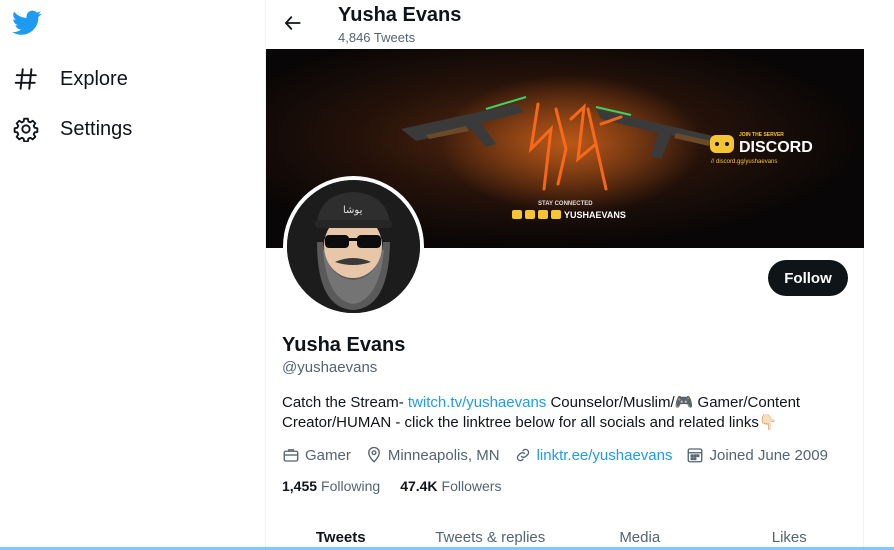 This screenshot has height=550, width=894. I want to click on nav-explore-label: Explore, so click(94, 78).